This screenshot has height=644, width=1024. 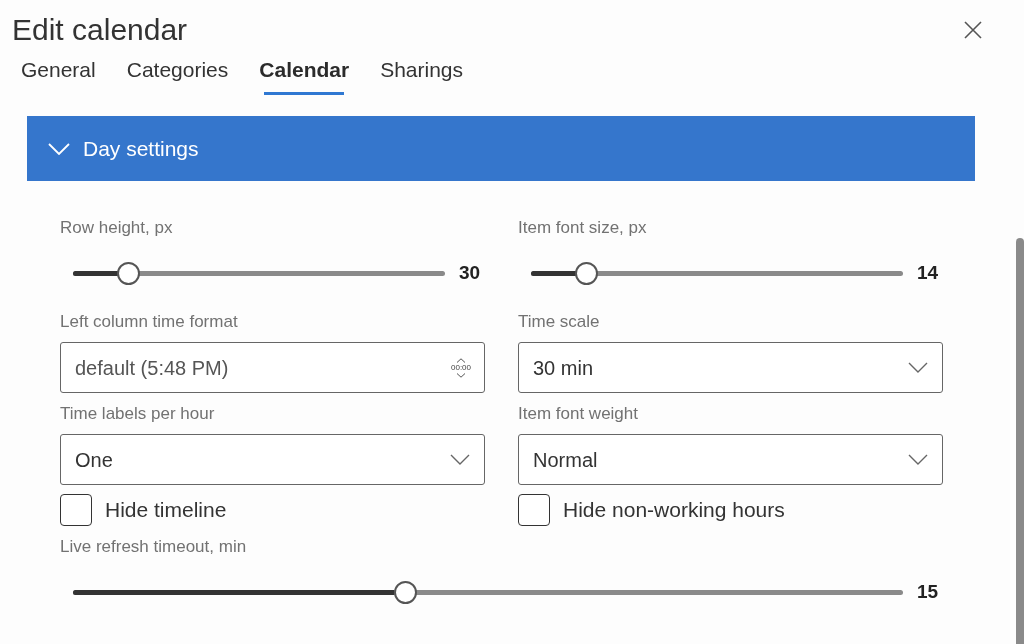 What do you see at coordinates (559, 322) in the screenshot?
I see `field-label: Time scale` at bounding box center [559, 322].